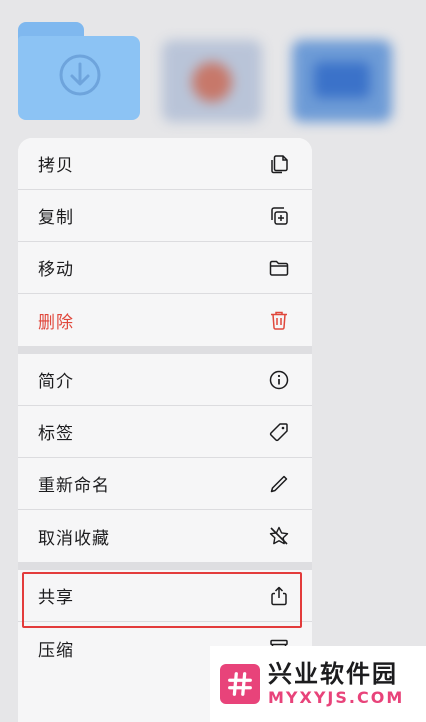  I want to click on watermark-domain: MYXYJS.COM, so click(336, 697).